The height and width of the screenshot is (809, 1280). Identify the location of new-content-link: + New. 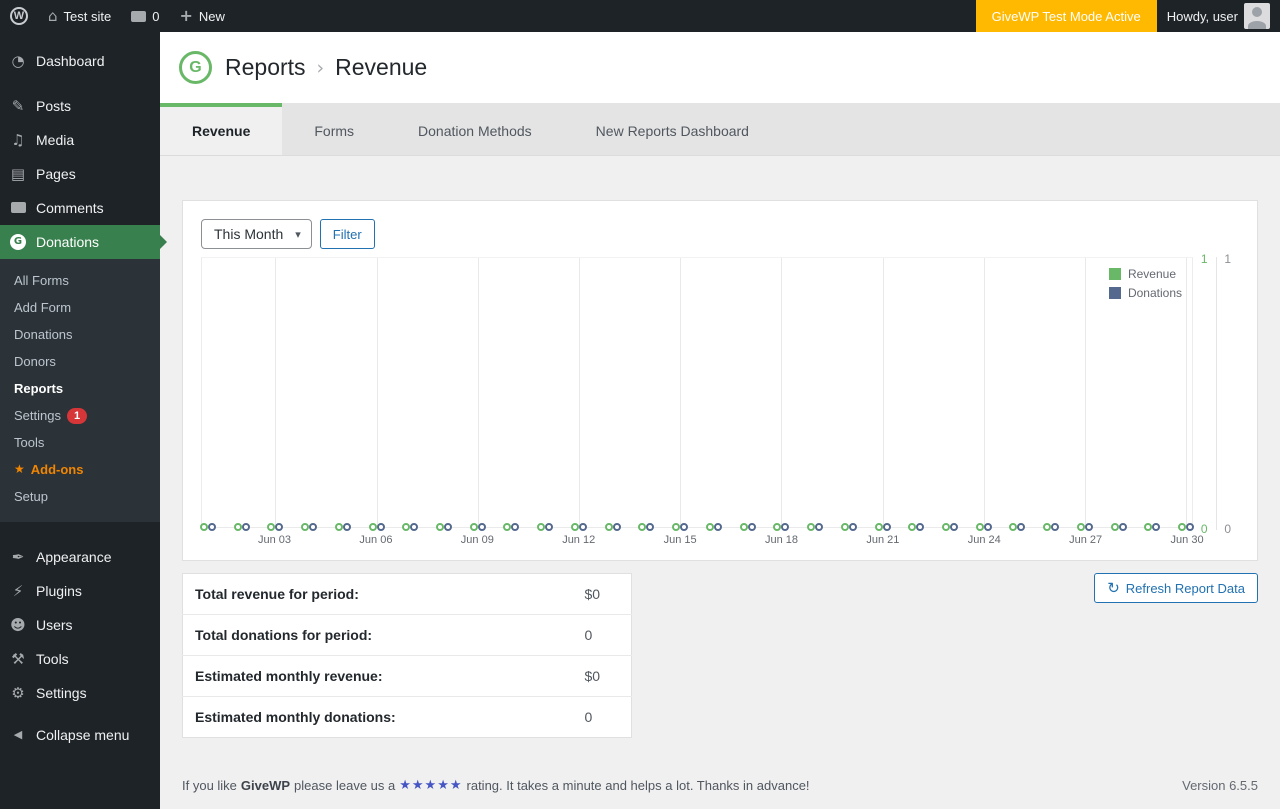
(201, 16).